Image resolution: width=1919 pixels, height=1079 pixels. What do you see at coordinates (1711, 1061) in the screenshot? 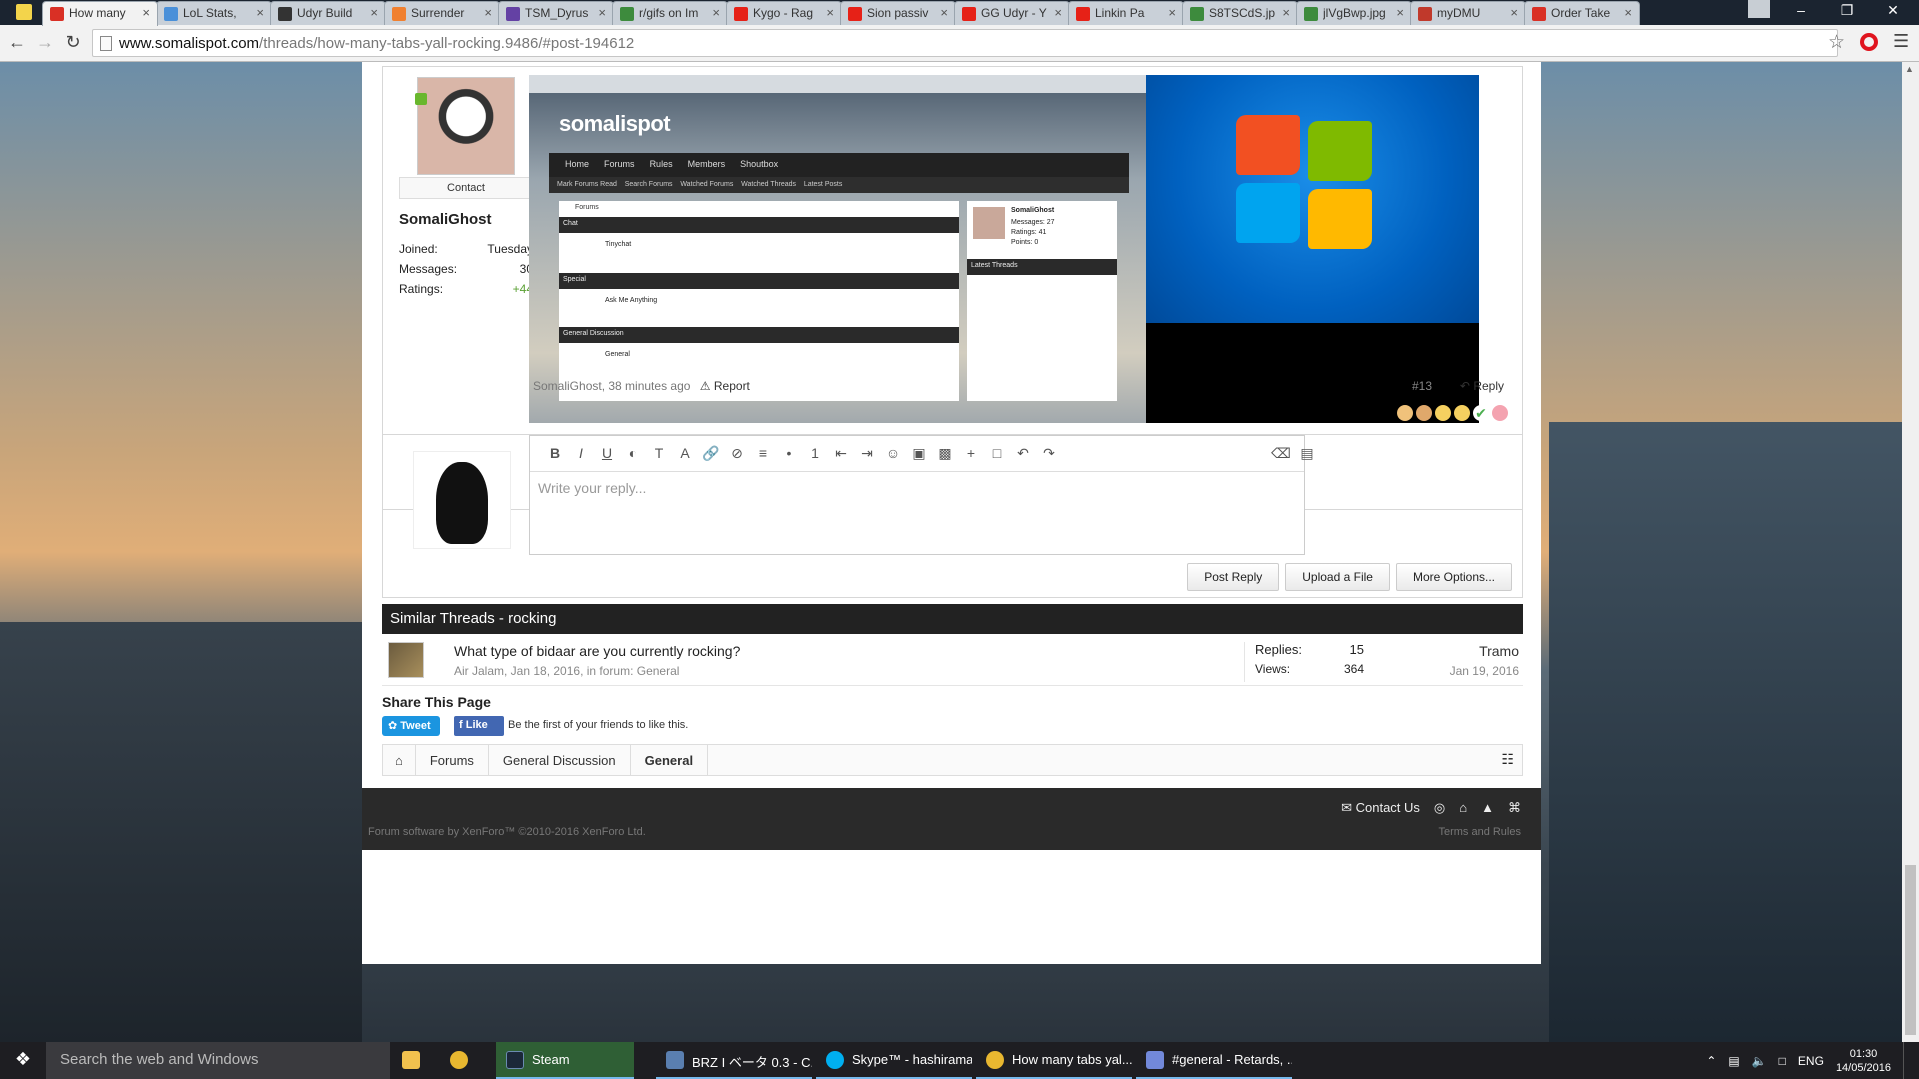
I see `show-hidden-icons-icon: ⌃` at bounding box center [1711, 1061].